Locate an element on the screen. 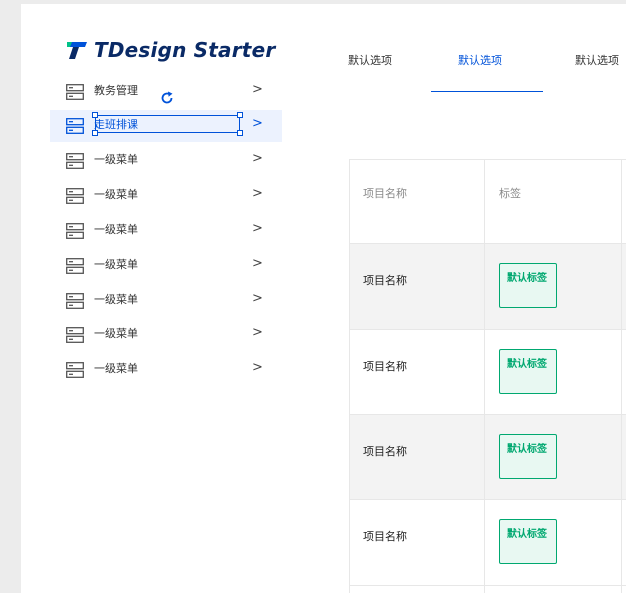 The height and width of the screenshot is (593, 626). table-border-left is located at coordinates (349, 376).